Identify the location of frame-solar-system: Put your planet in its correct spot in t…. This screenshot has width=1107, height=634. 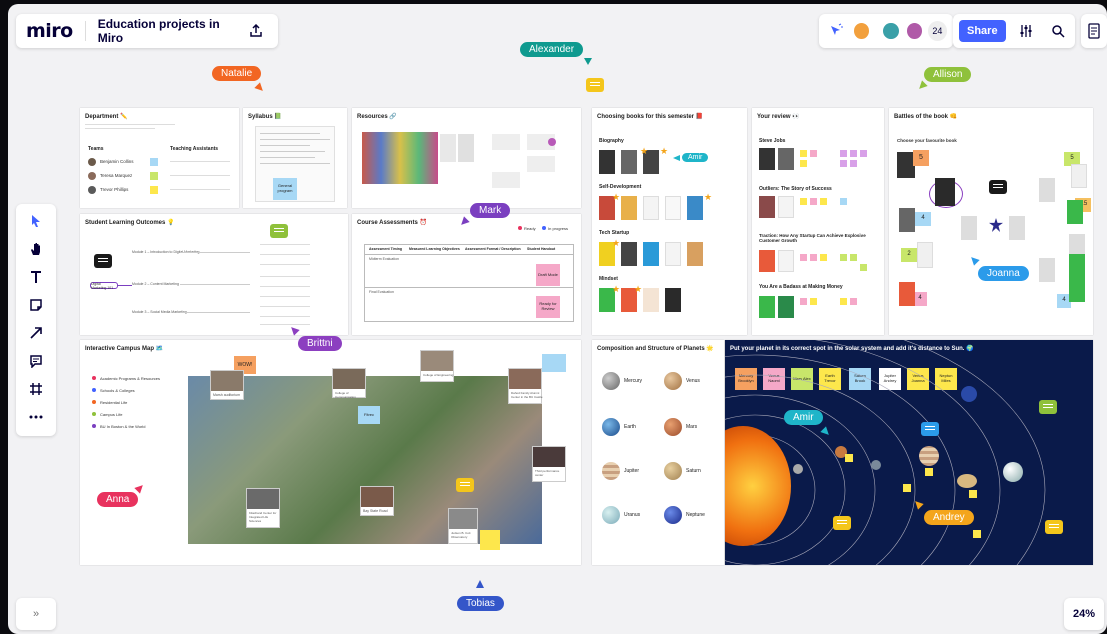
(909, 452).